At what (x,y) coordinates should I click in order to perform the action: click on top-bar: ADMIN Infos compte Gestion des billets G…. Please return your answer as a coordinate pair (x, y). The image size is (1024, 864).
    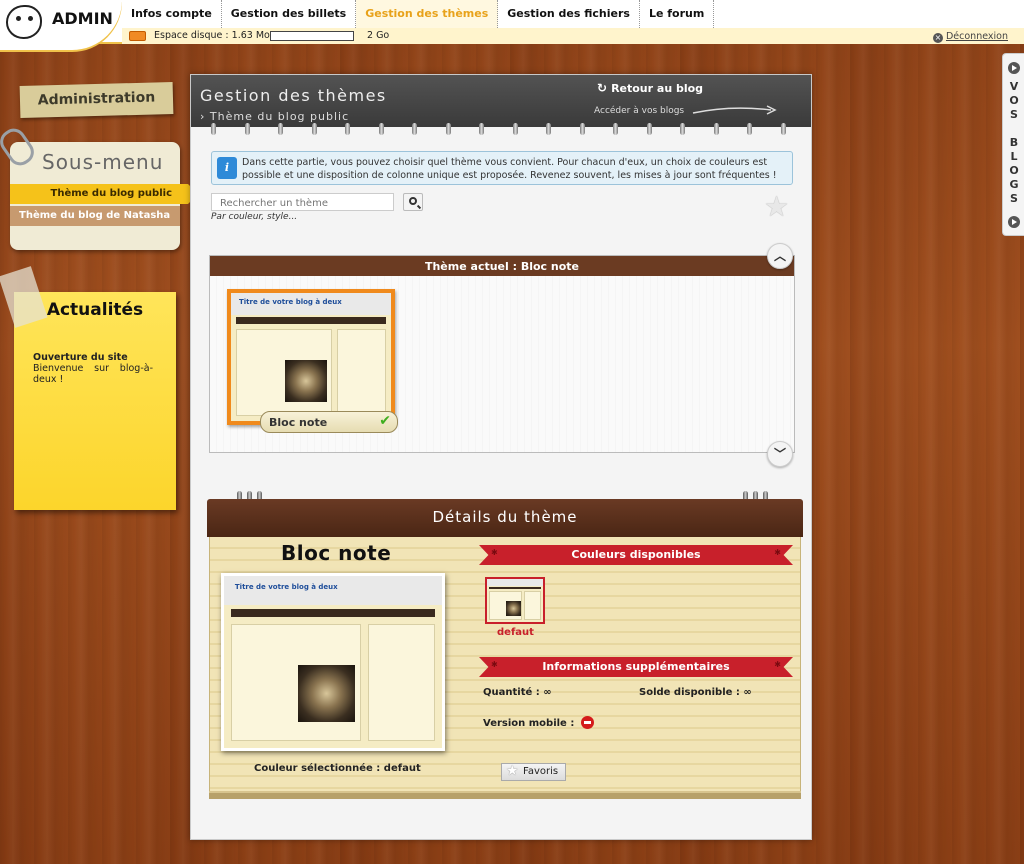
    Looking at the image, I should click on (512, 25).